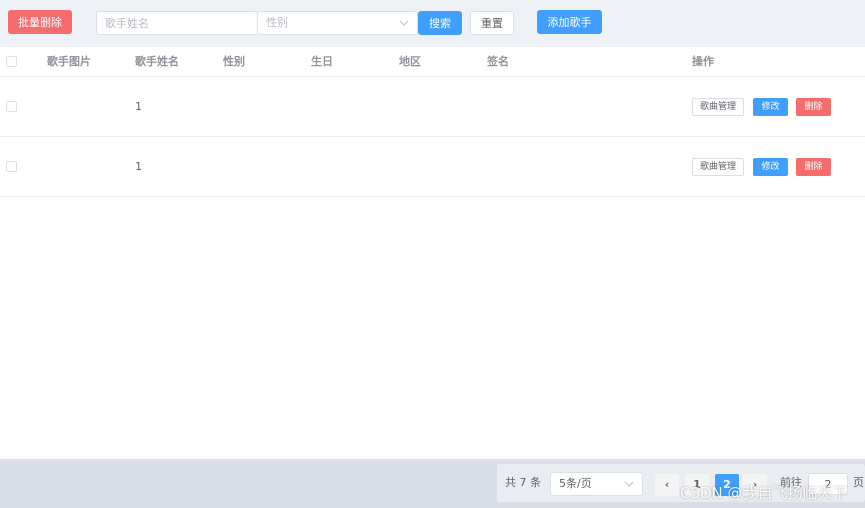 This screenshot has width=865, height=508. Describe the element at coordinates (523, 482) in the screenshot. I see `pagination-total: 共 7 条` at that location.